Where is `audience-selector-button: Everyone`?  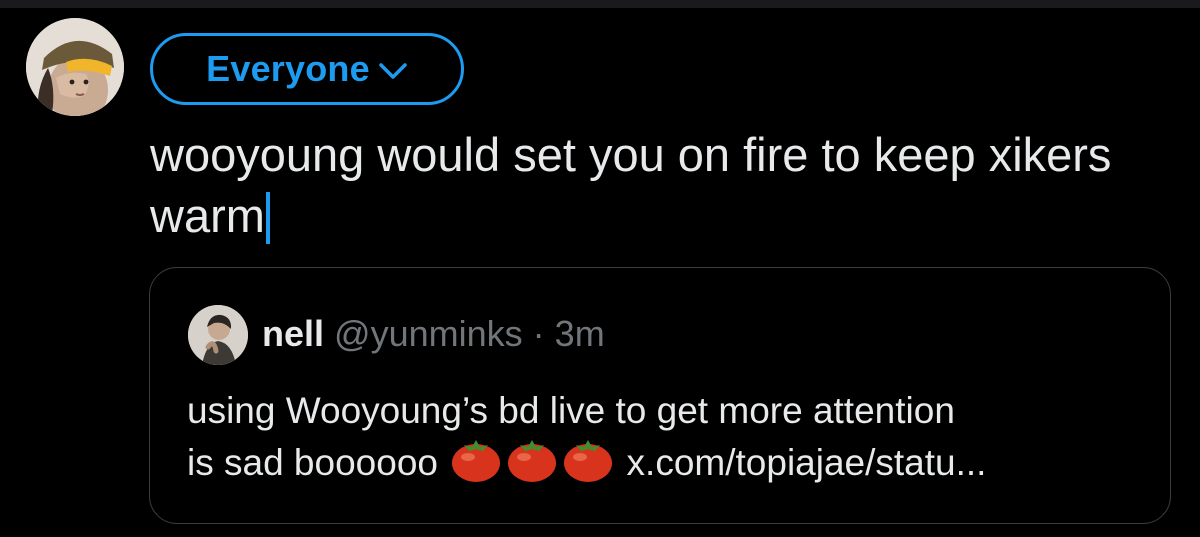
audience-selector-button: Everyone is located at coordinates (307, 69).